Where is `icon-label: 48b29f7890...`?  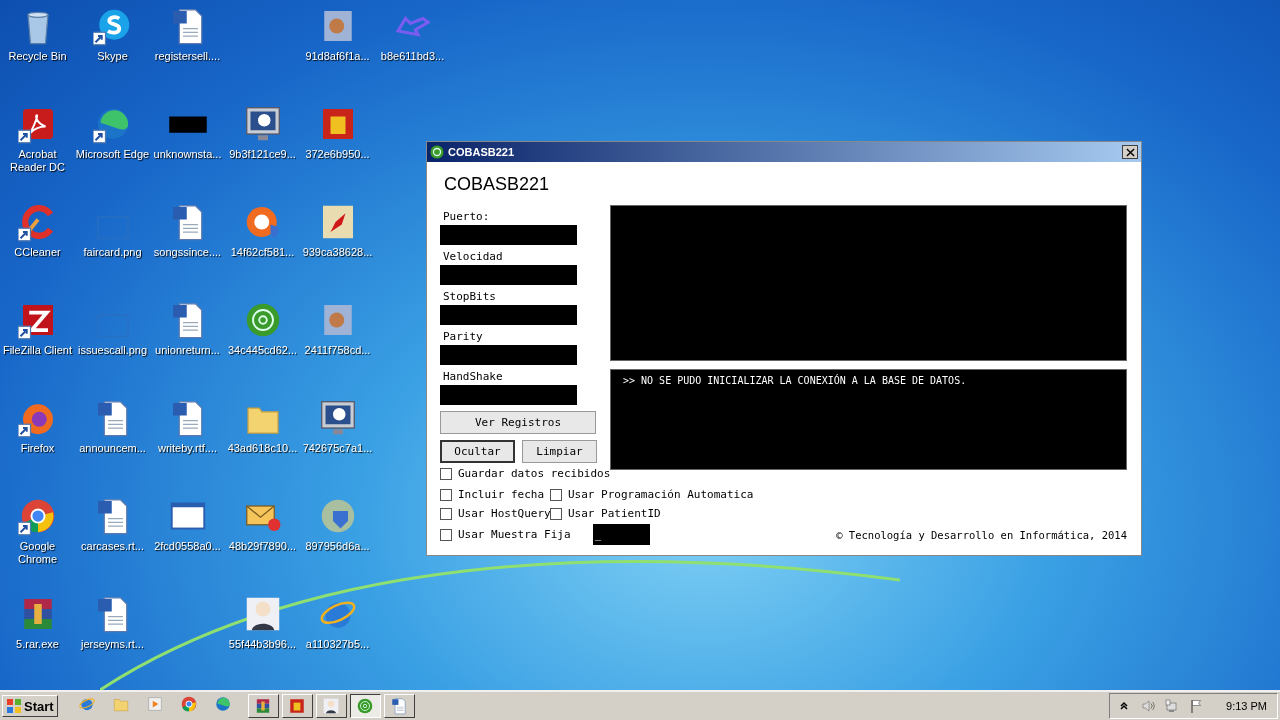
icon-label: 48b29f7890... is located at coordinates (262, 546).